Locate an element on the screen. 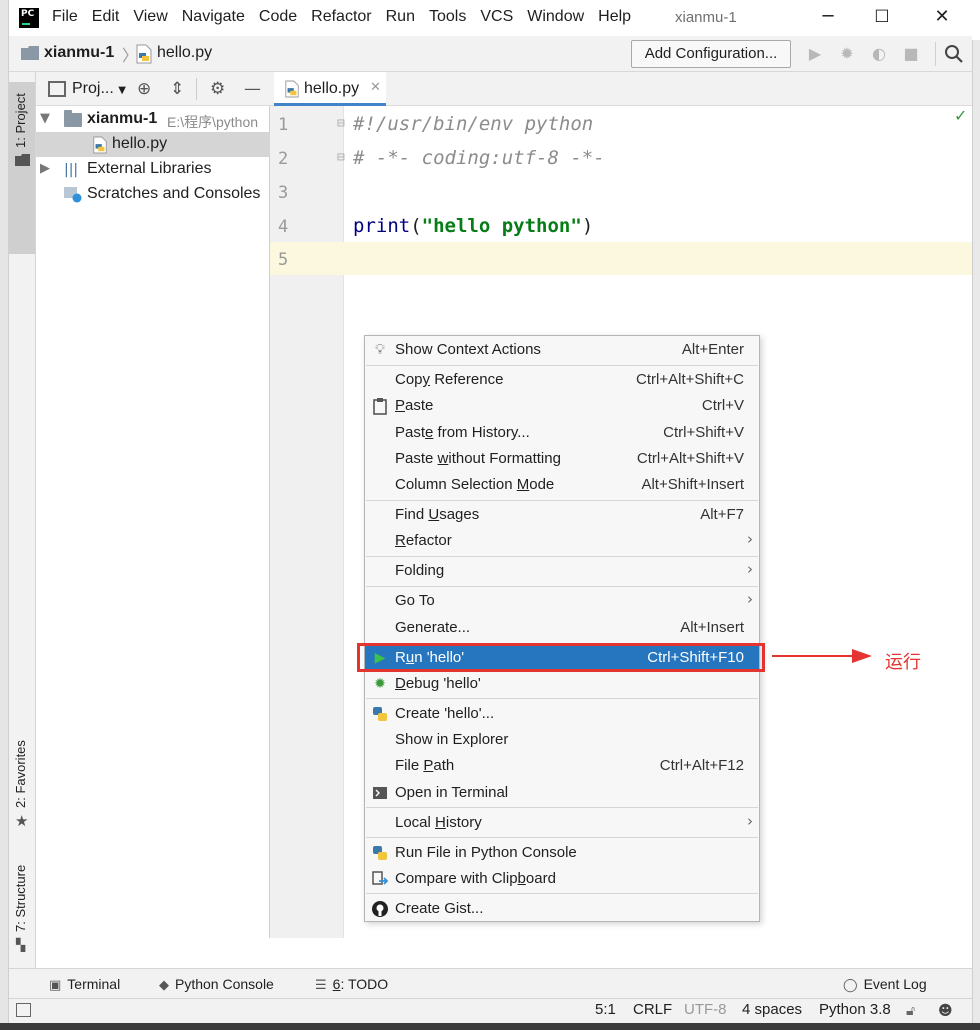 This screenshot has height=1030, width=980. code-line-2: # -*- coding:utf-8 -*- is located at coordinates (479, 158).